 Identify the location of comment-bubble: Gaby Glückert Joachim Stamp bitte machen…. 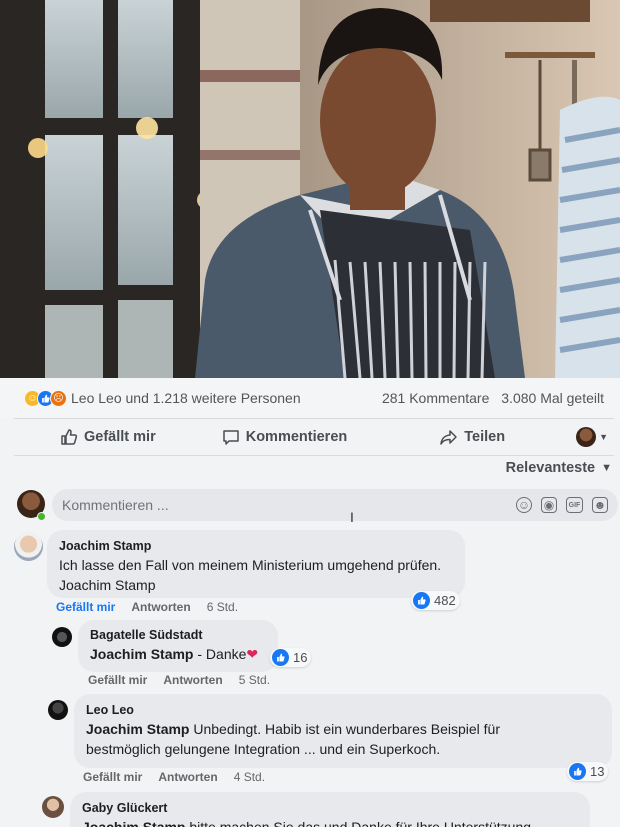
(330, 809).